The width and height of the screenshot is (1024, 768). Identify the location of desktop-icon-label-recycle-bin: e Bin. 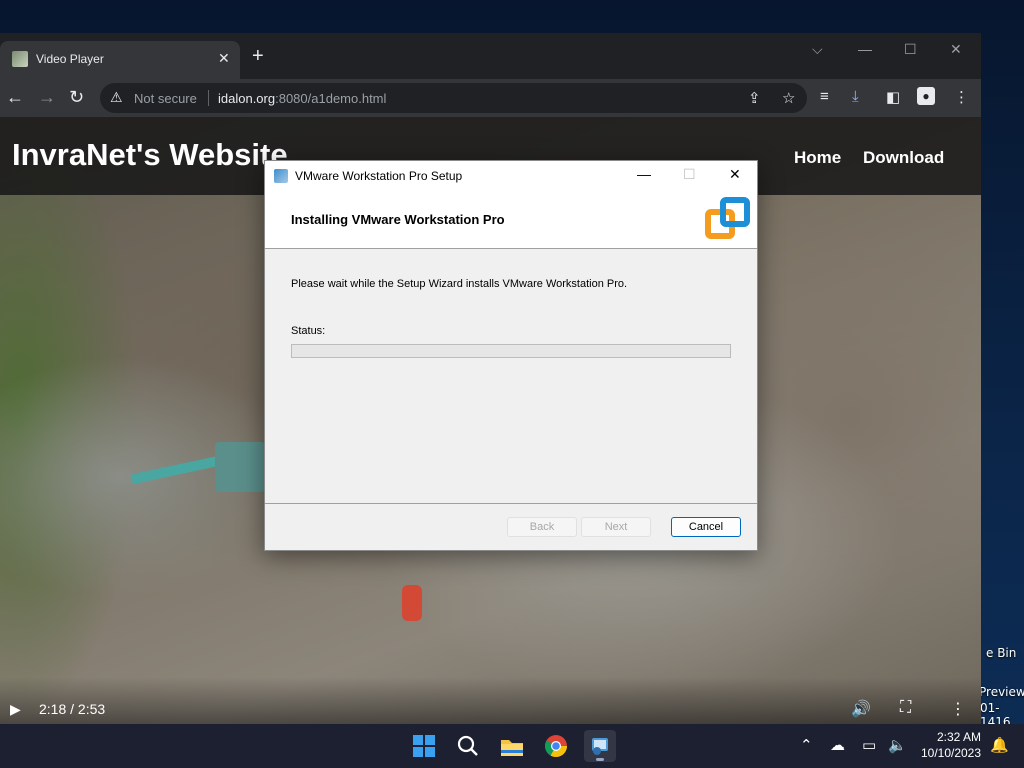
(1001, 653).